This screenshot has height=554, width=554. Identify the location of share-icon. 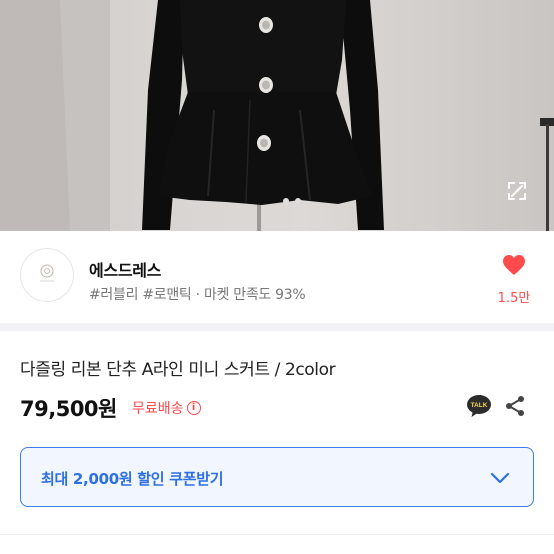
(515, 409).